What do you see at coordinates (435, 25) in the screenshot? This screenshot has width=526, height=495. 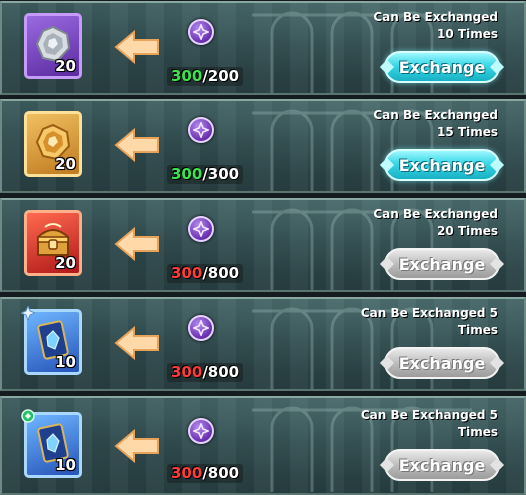 I see `exchange-limit-text: Can Be Exchanged 10 Times` at bounding box center [435, 25].